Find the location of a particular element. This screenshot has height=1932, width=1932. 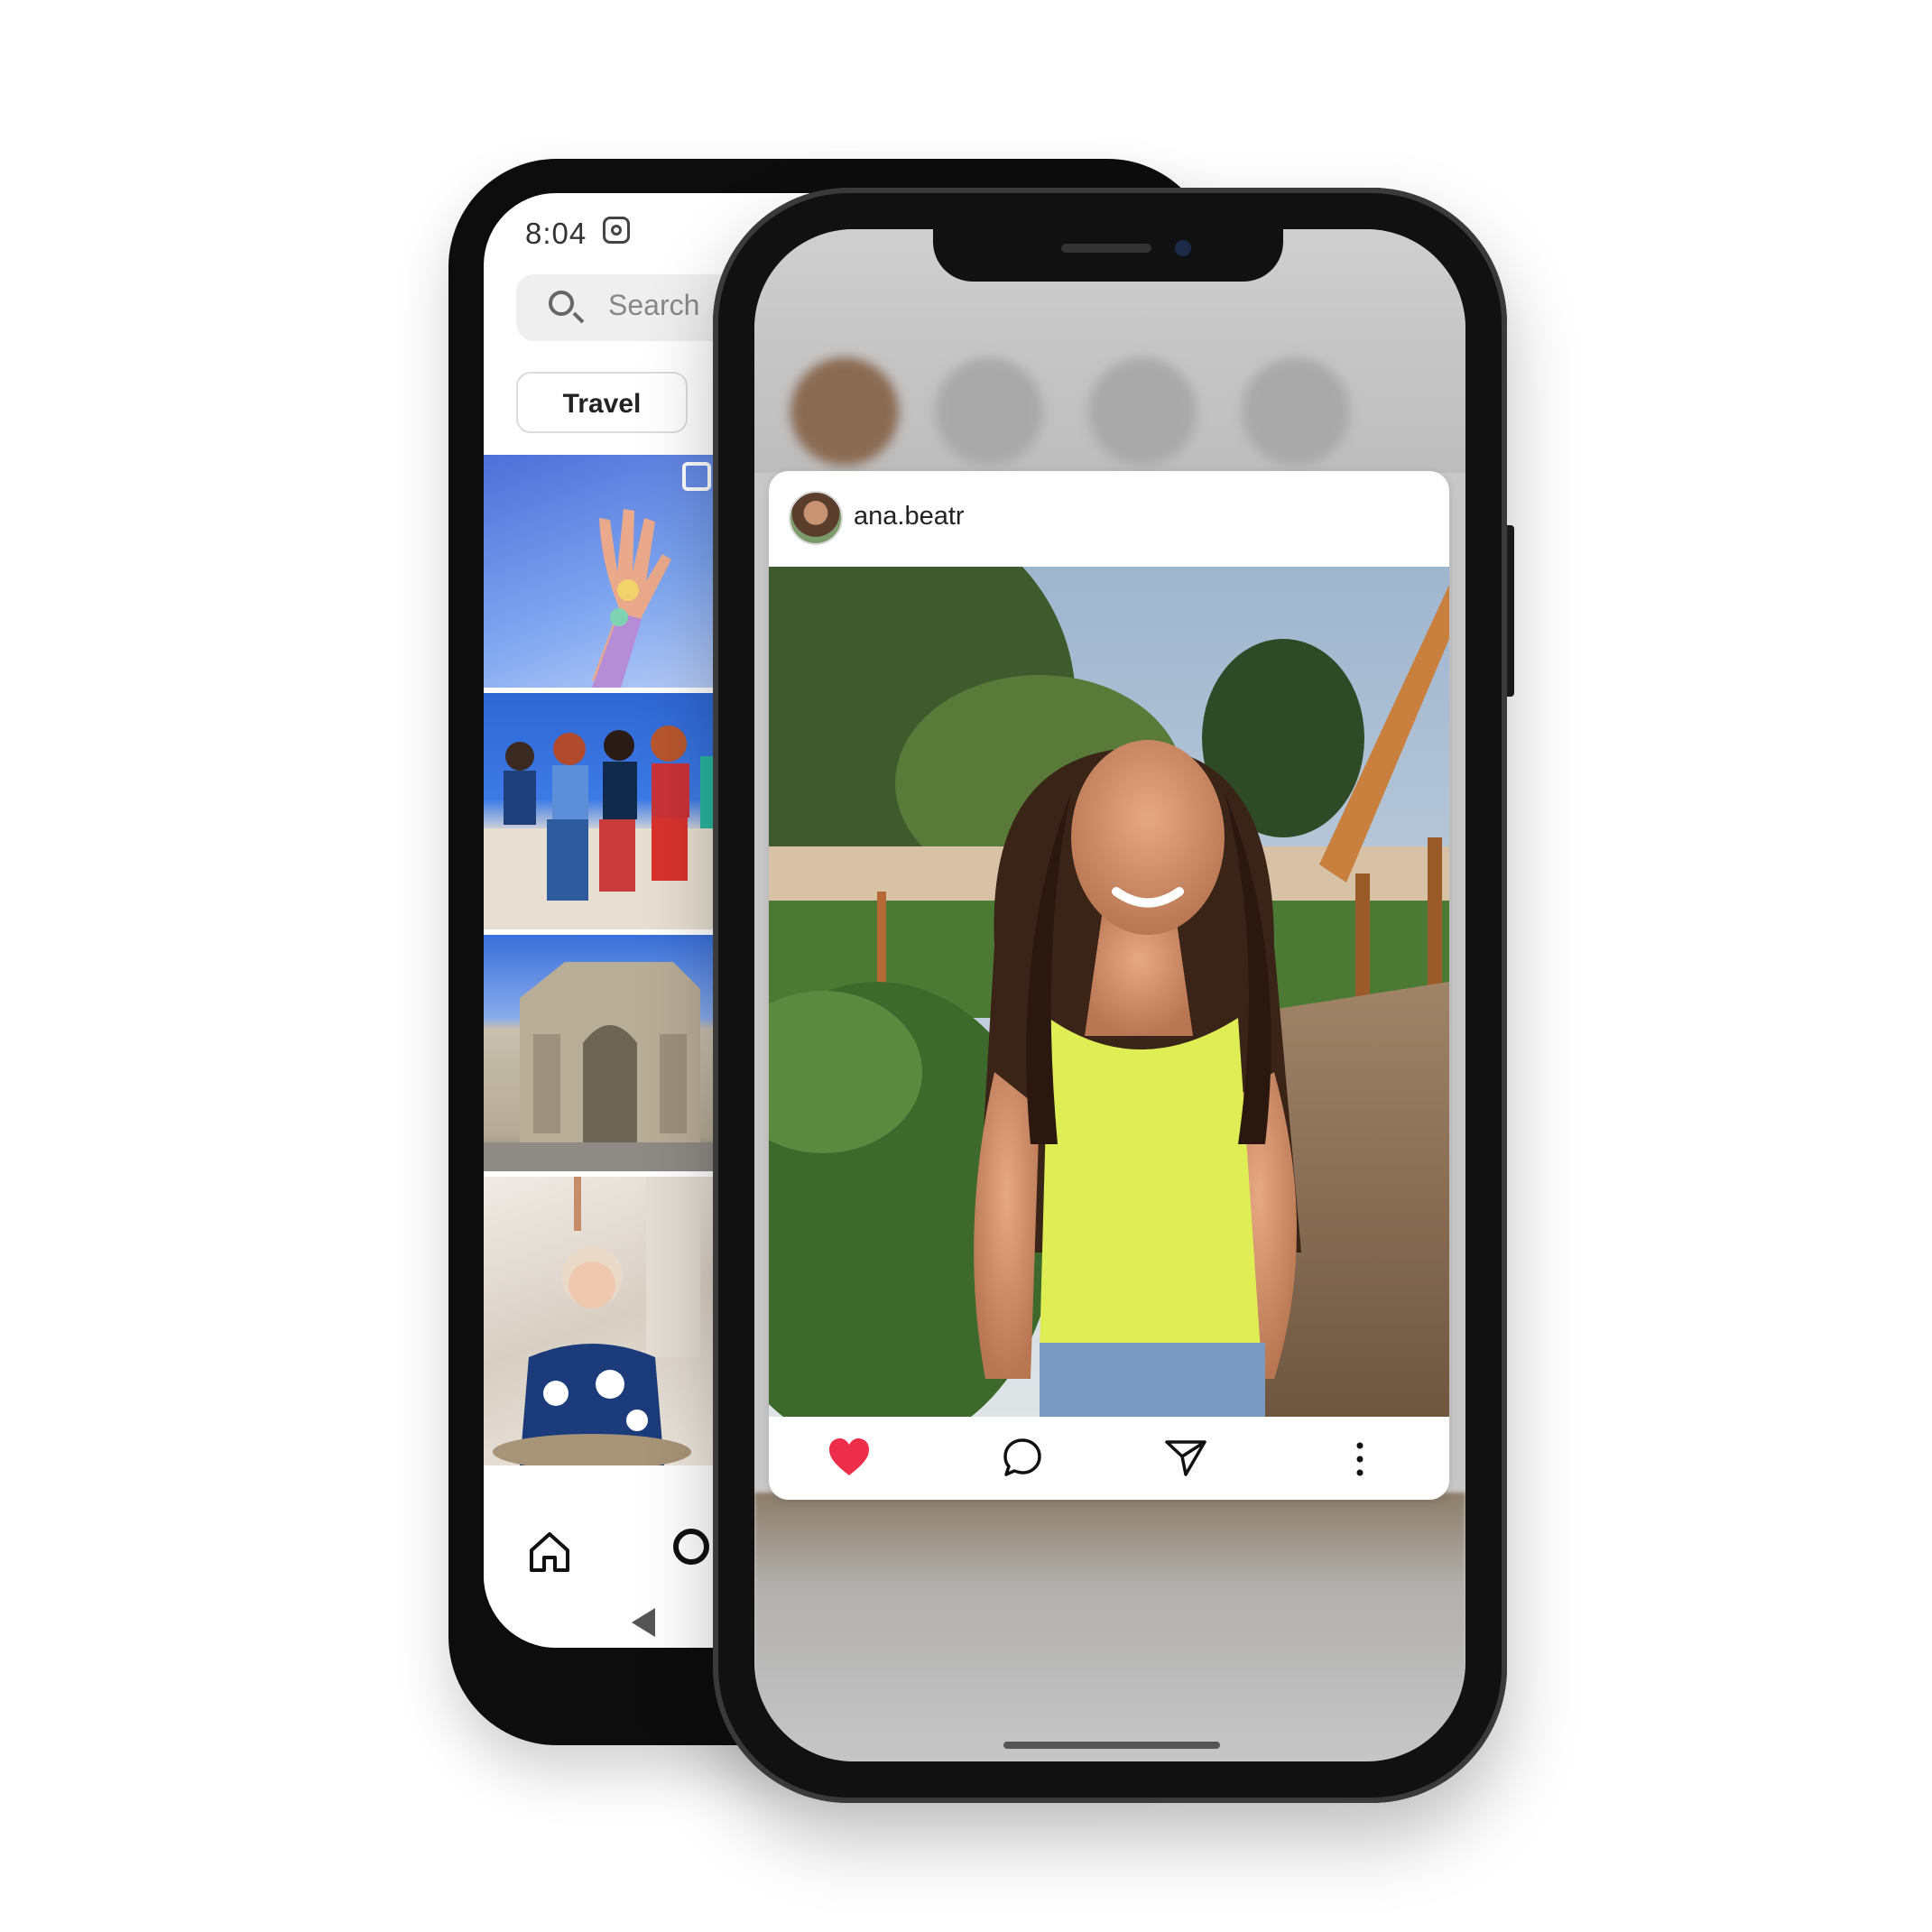

search-placeholder: Search is located at coordinates (654, 305).